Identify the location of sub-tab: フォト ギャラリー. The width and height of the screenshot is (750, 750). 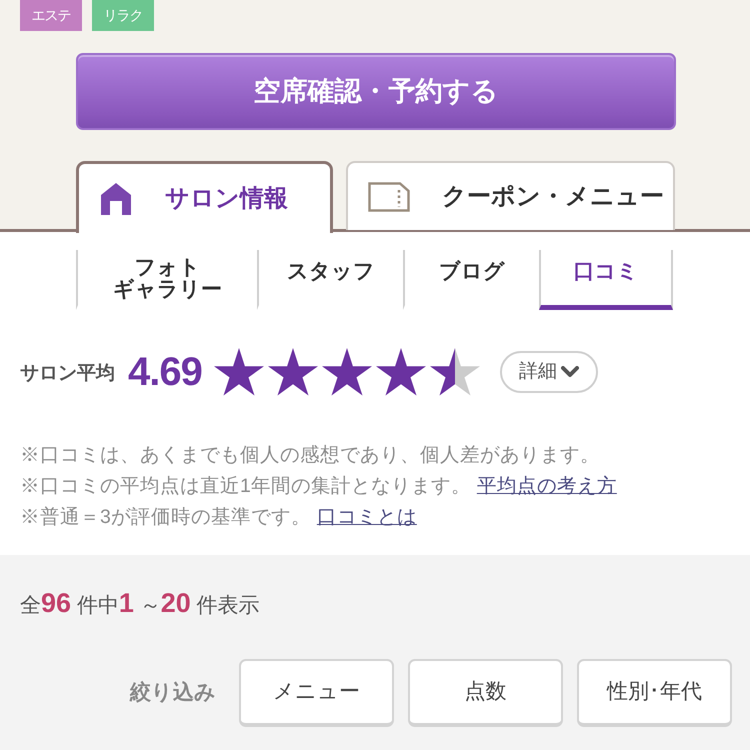
(166, 280).